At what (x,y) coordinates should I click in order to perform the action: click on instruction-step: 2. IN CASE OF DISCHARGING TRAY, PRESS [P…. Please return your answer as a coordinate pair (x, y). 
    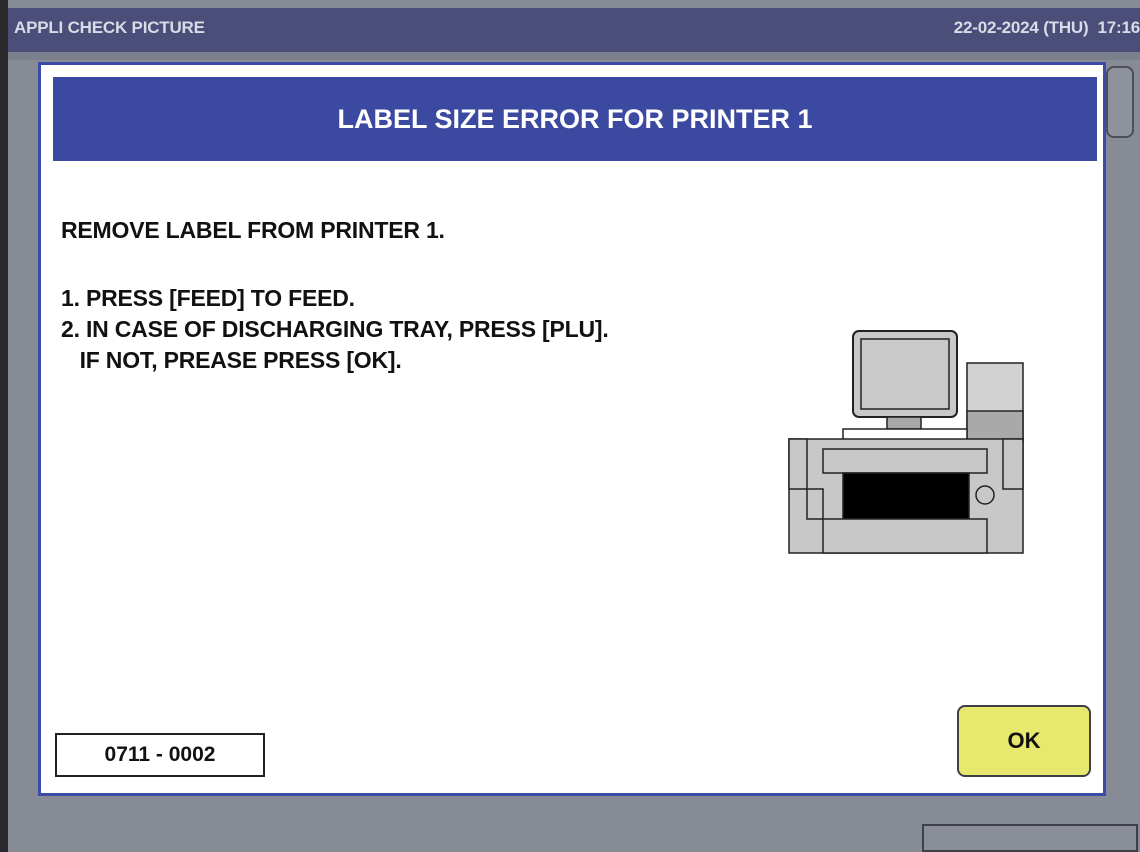
    Looking at the image, I should click on (335, 329).